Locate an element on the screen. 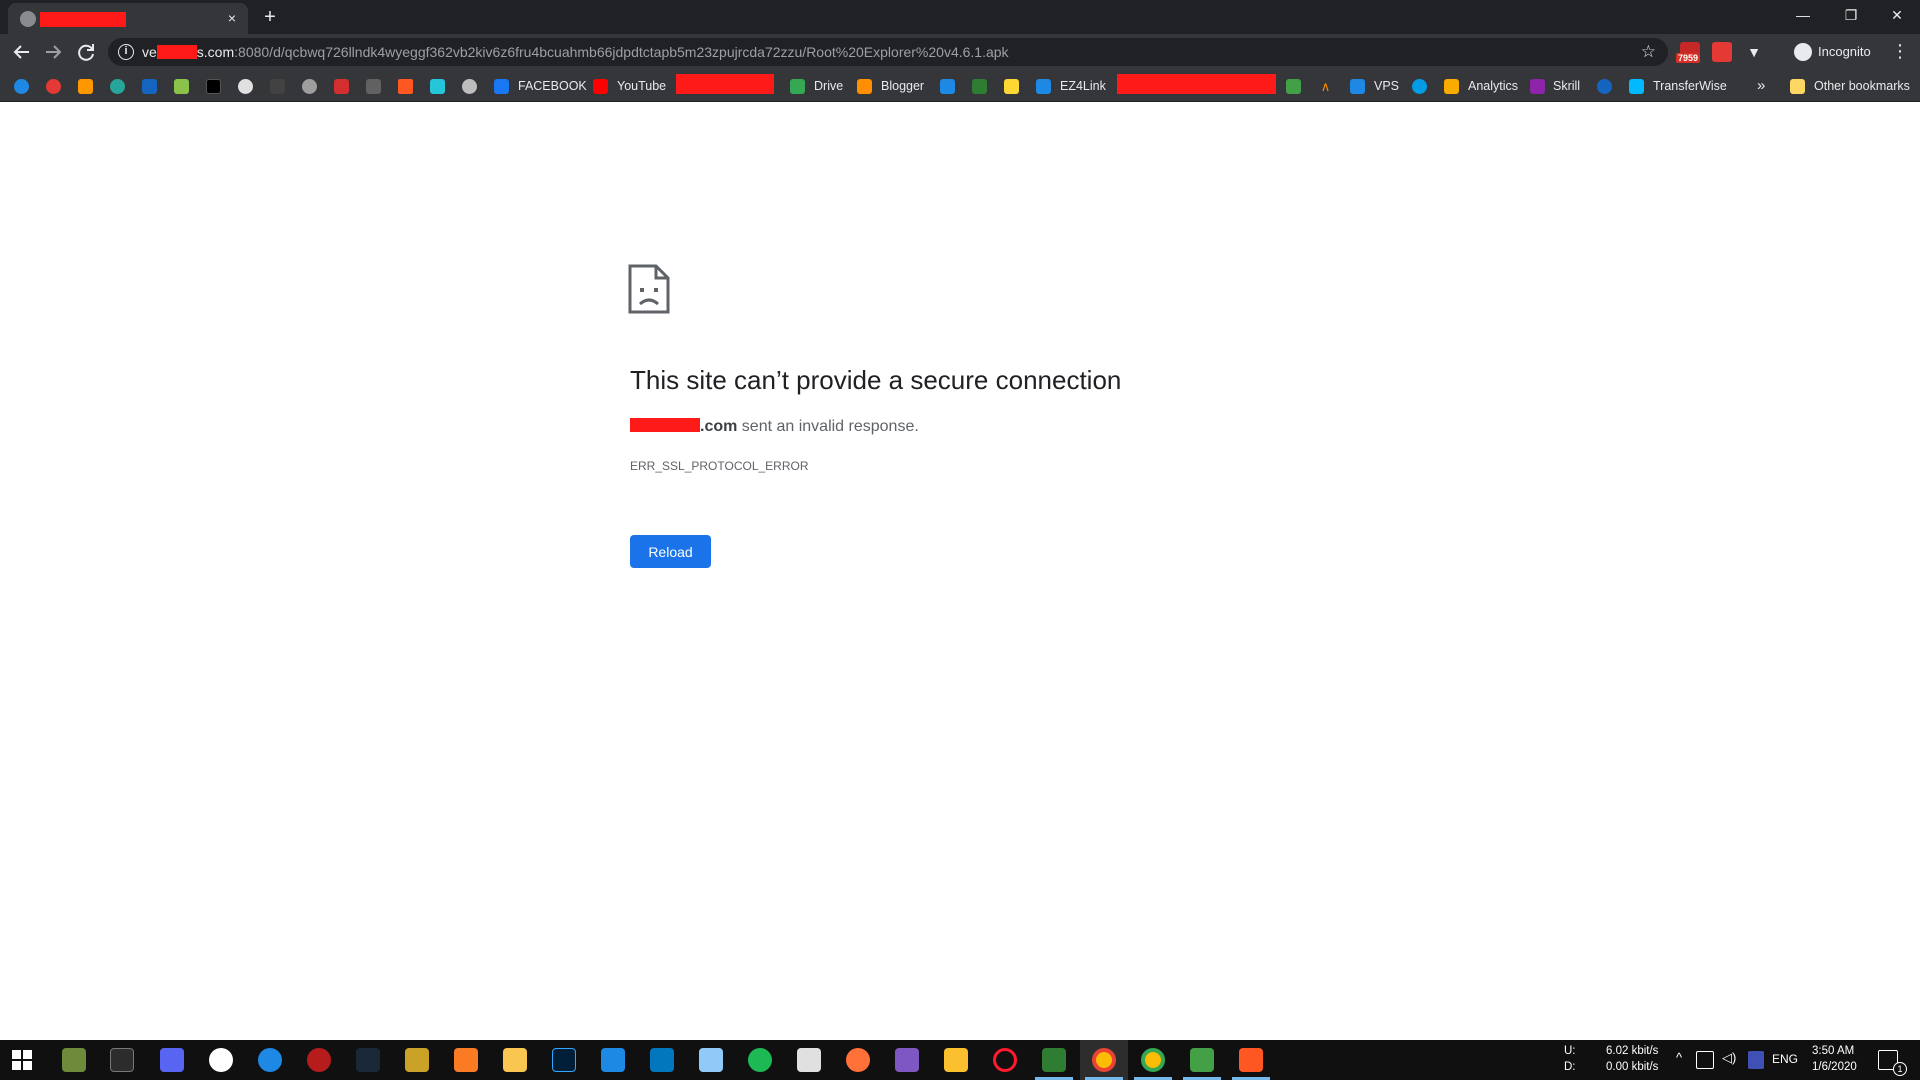 Image resolution: width=1920 pixels, height=1080 pixels. bookmarks-overflow-button: » is located at coordinates (1761, 86).